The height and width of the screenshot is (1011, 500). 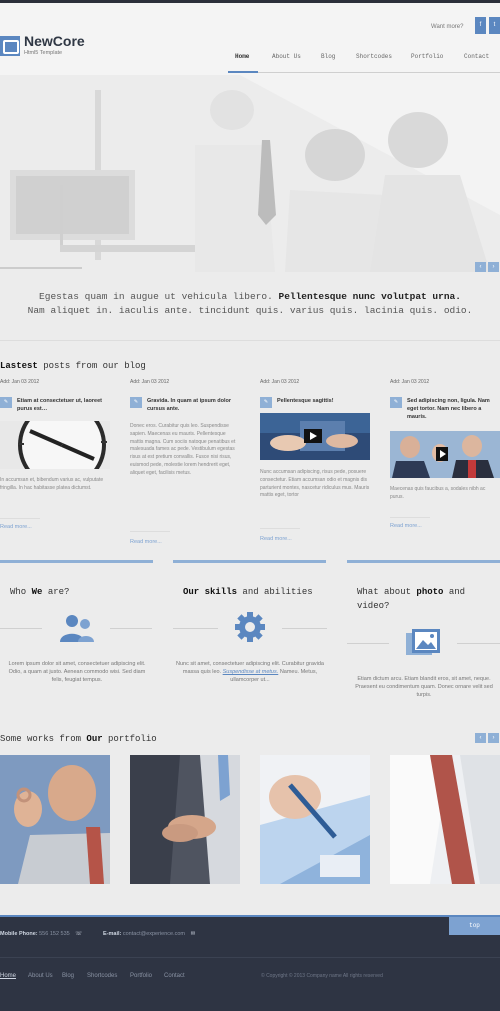 What do you see at coordinates (68, 976) in the screenshot?
I see `footer-link-blog: Blog` at bounding box center [68, 976].